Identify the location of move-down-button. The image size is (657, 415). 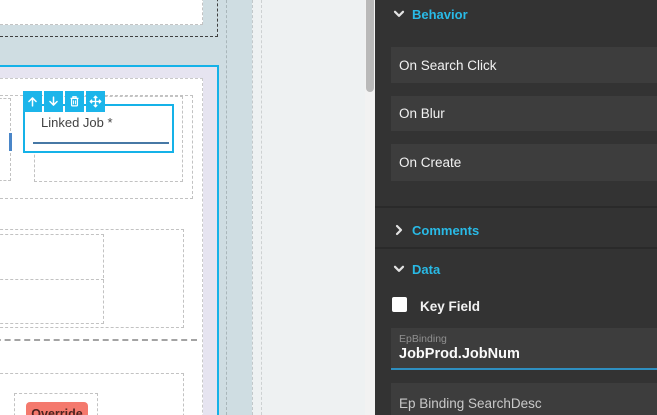
(53, 101).